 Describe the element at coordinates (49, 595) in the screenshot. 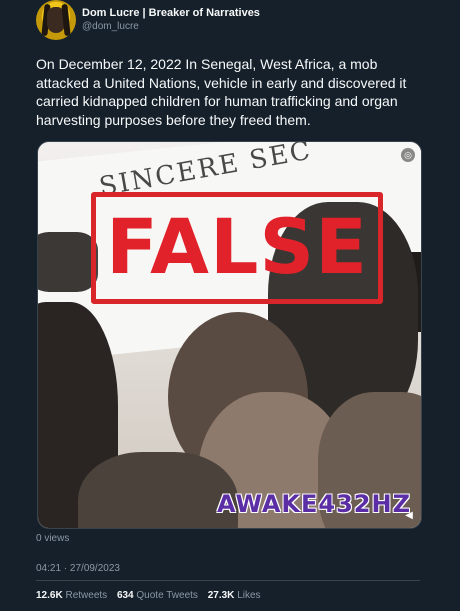

I see `retweets-count: 12.6K` at that location.